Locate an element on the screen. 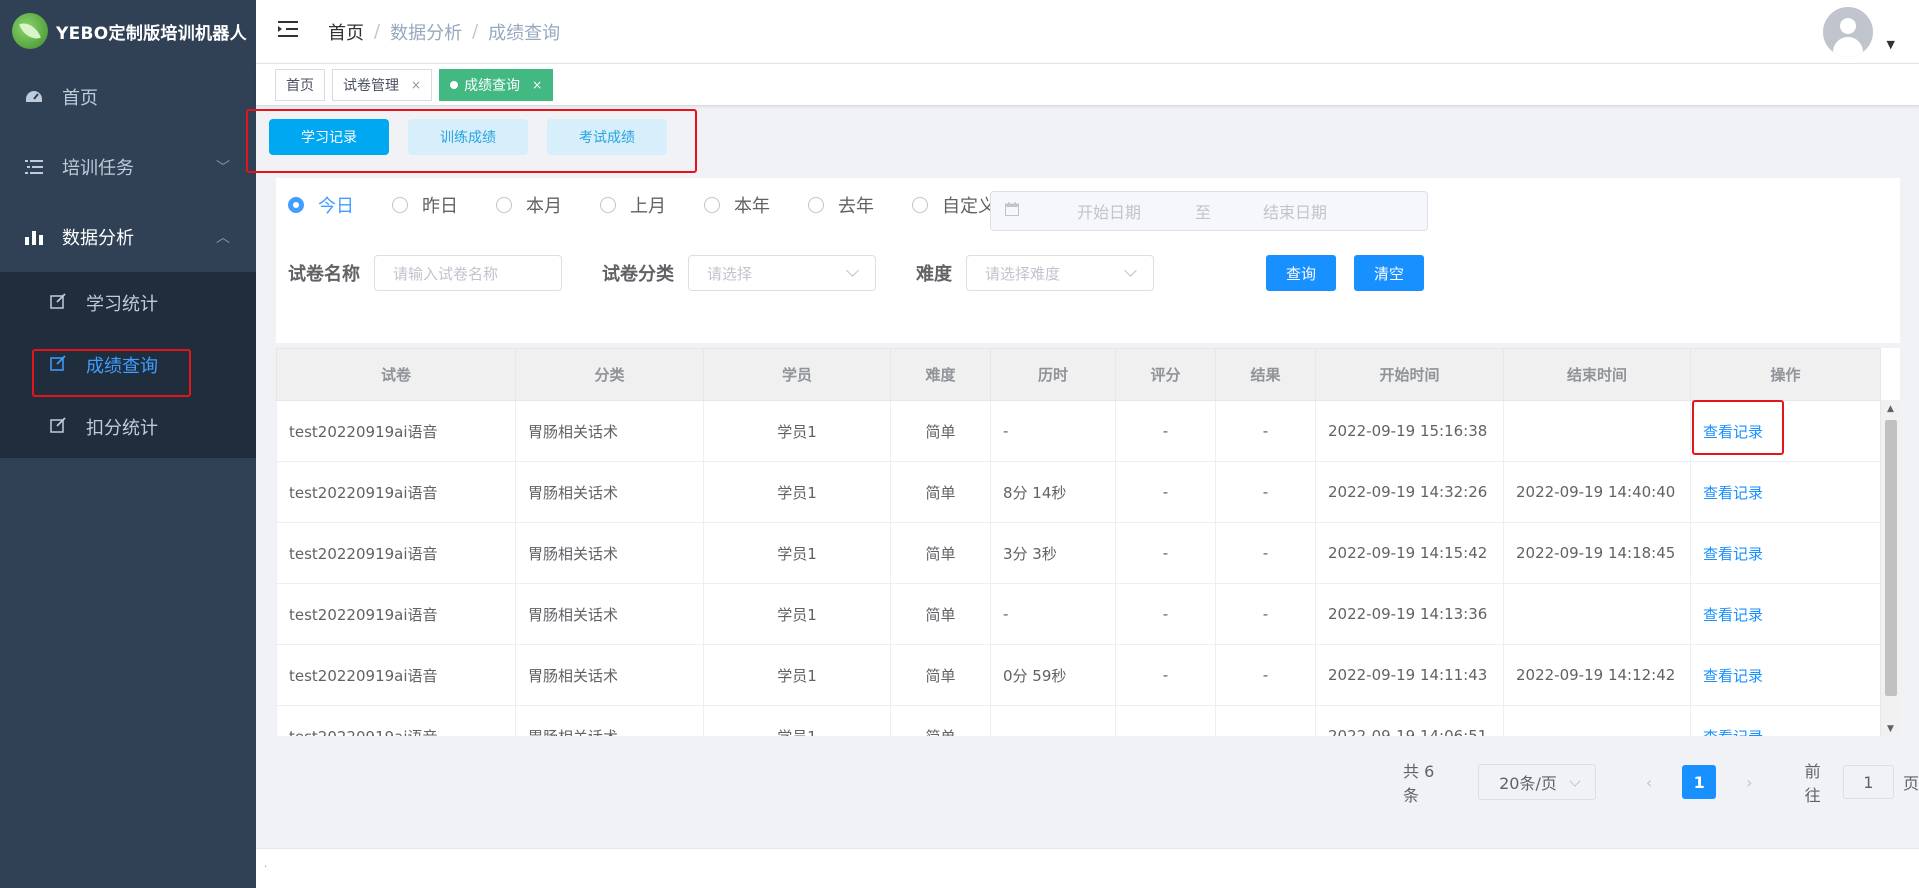 The height and width of the screenshot is (888, 1919). column-header: 结果 is located at coordinates (1265, 374).